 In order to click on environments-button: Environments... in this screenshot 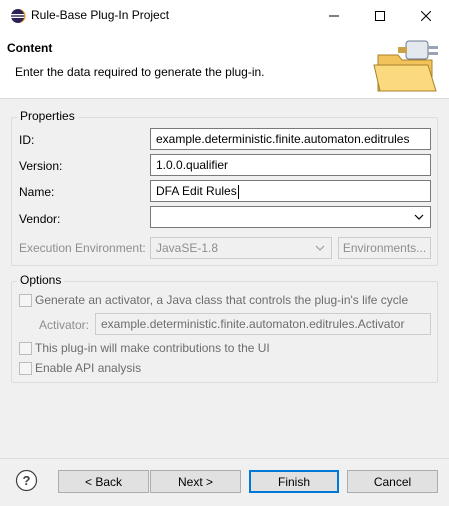, I will do `click(384, 248)`.